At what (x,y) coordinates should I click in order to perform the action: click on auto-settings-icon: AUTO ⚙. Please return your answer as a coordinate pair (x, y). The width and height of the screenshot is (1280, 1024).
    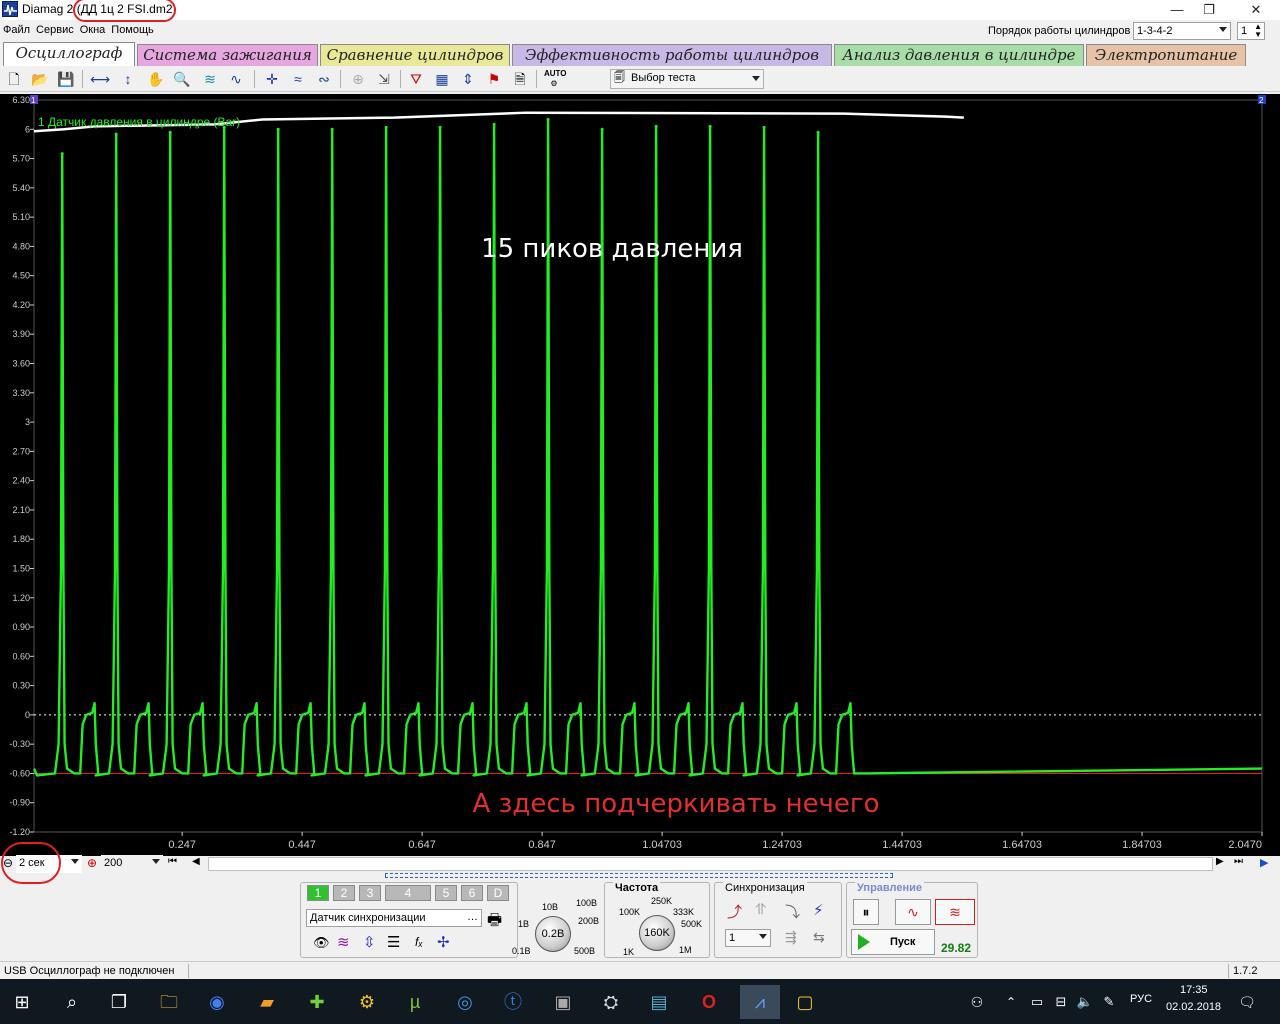
    Looking at the image, I should click on (555, 79).